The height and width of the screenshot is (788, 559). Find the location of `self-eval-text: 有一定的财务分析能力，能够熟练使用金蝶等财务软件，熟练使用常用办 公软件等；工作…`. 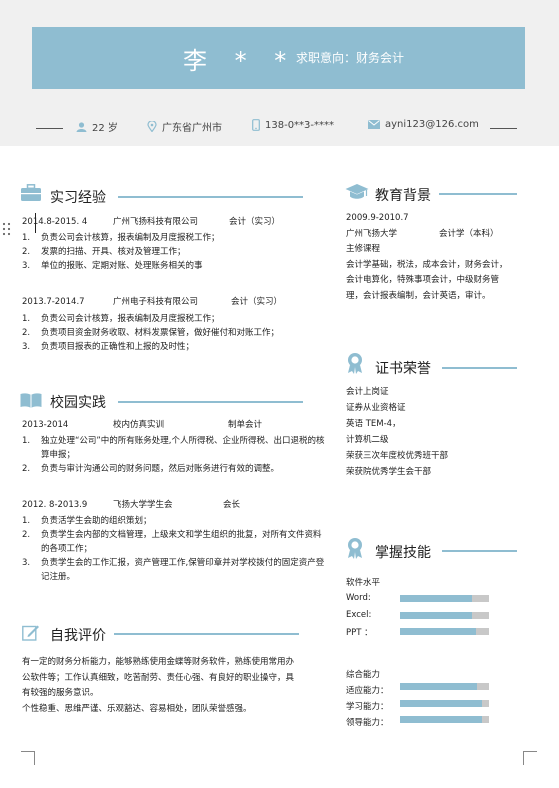

self-eval-text: 有一定的财务分析能力，能够熟练使用金蝶等财务软件，熟练使用常用办 公软件等；工作… is located at coordinates (158, 685).